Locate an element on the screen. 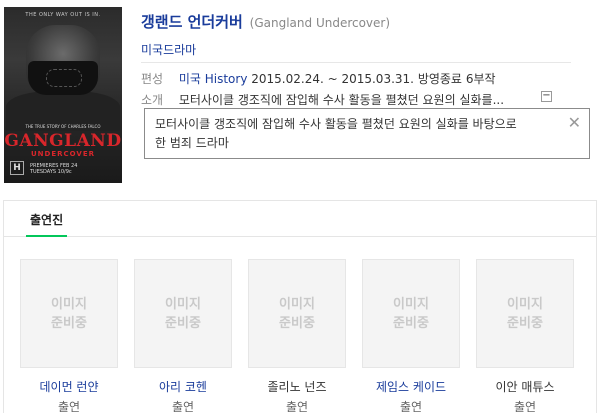  tooltip-text-line1: 모터사이클 갱조직에 잠입해 수사 활동을 펼쳤던 요원의 실화를 바탕으로 is located at coordinates (336, 124).